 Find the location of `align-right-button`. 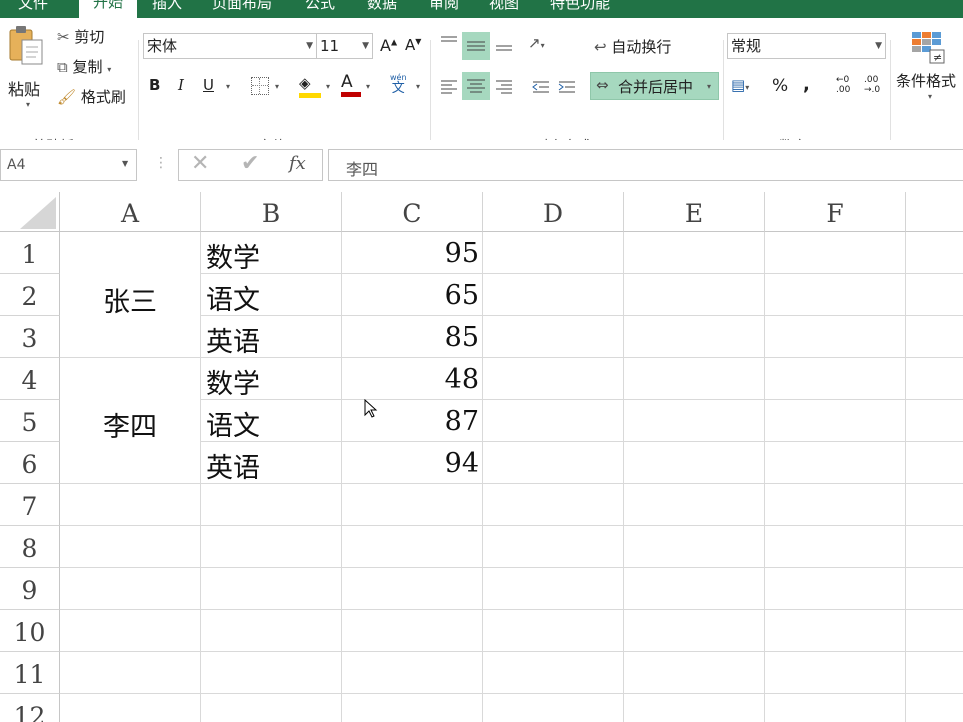

align-right-button is located at coordinates (504, 87).